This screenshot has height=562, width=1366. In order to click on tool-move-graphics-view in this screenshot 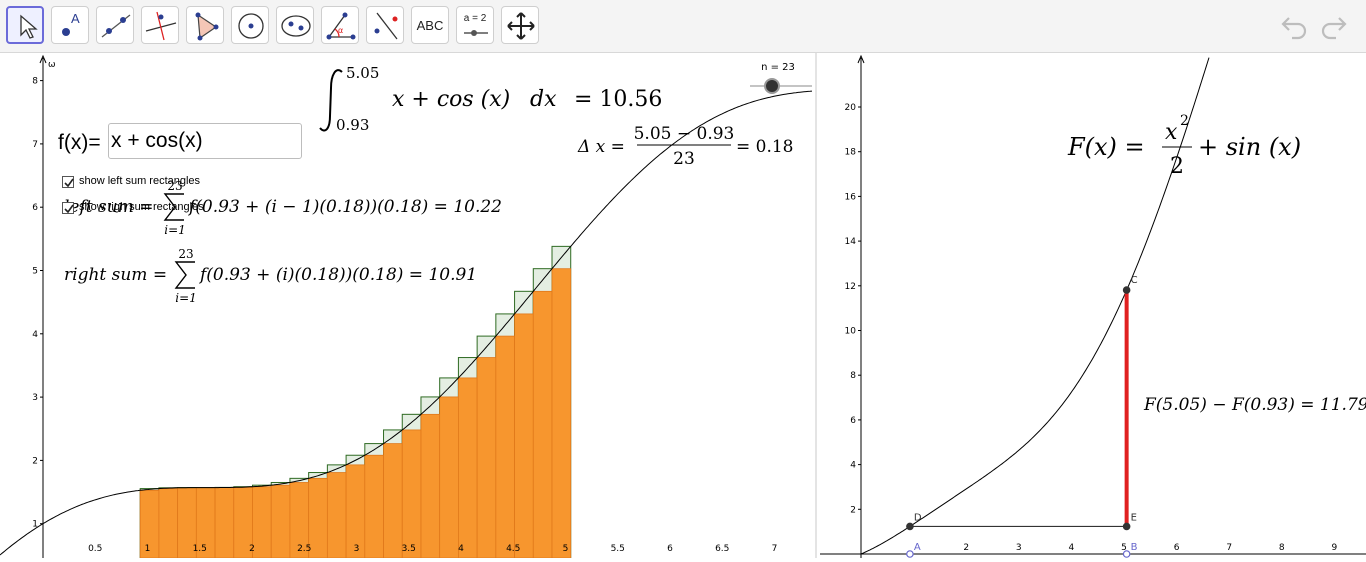, I will do `click(520, 25)`.